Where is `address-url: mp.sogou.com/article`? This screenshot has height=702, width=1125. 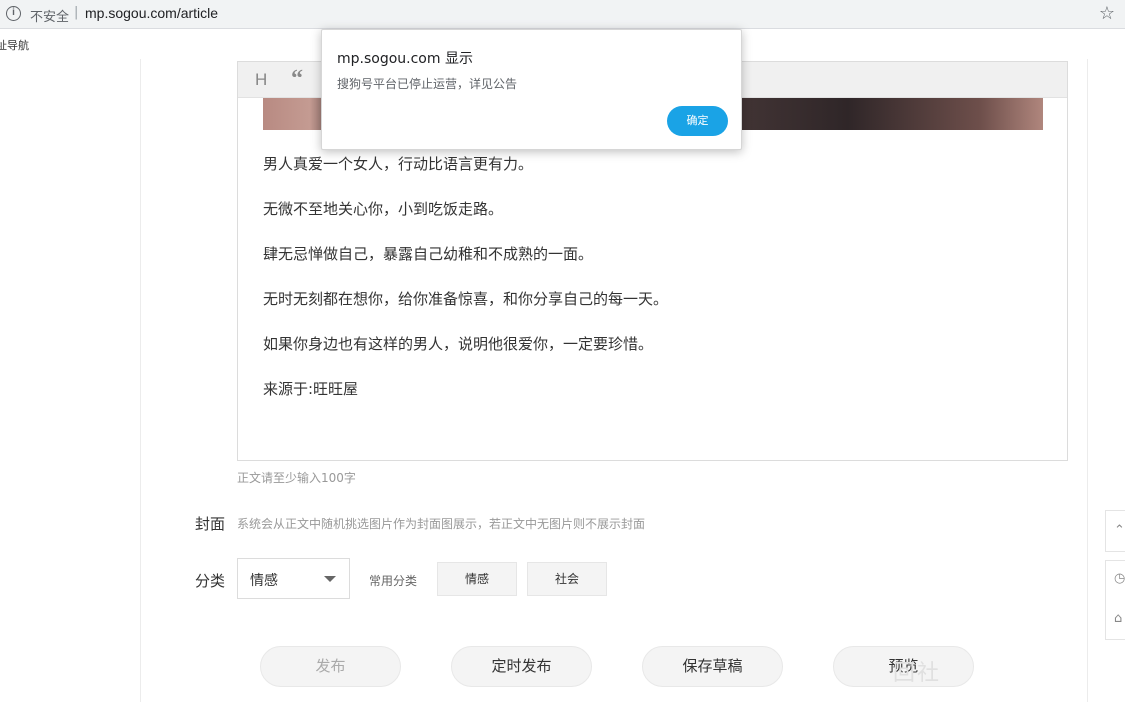
address-url: mp.sogou.com/article is located at coordinates (151, 13).